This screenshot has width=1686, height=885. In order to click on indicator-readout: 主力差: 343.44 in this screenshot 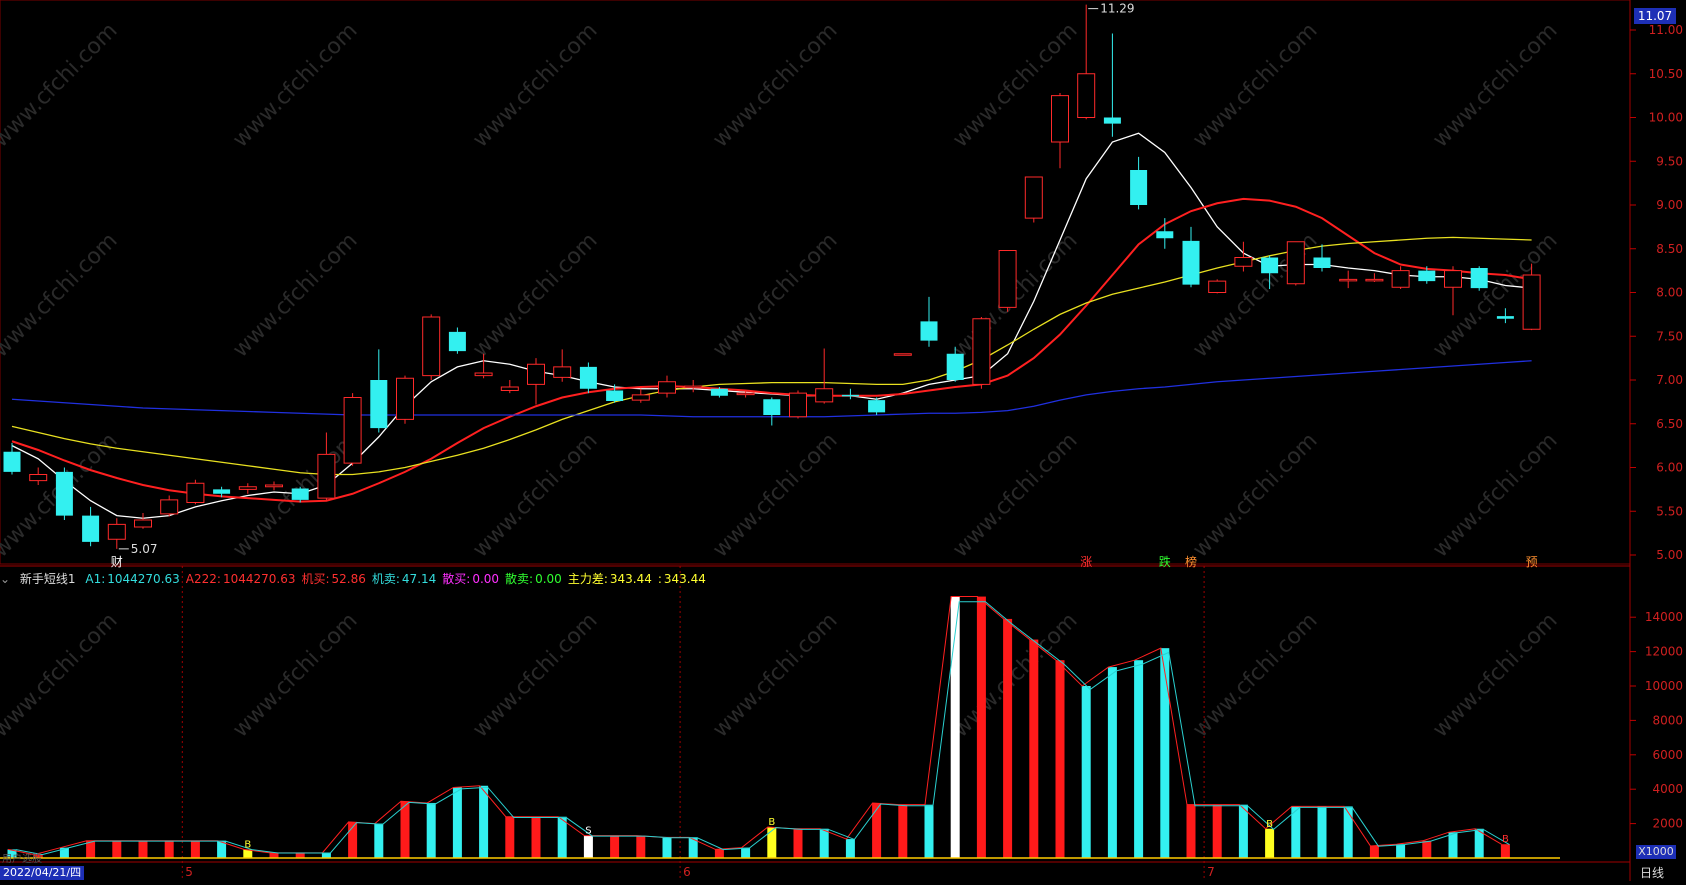, I will do `click(610, 579)`.